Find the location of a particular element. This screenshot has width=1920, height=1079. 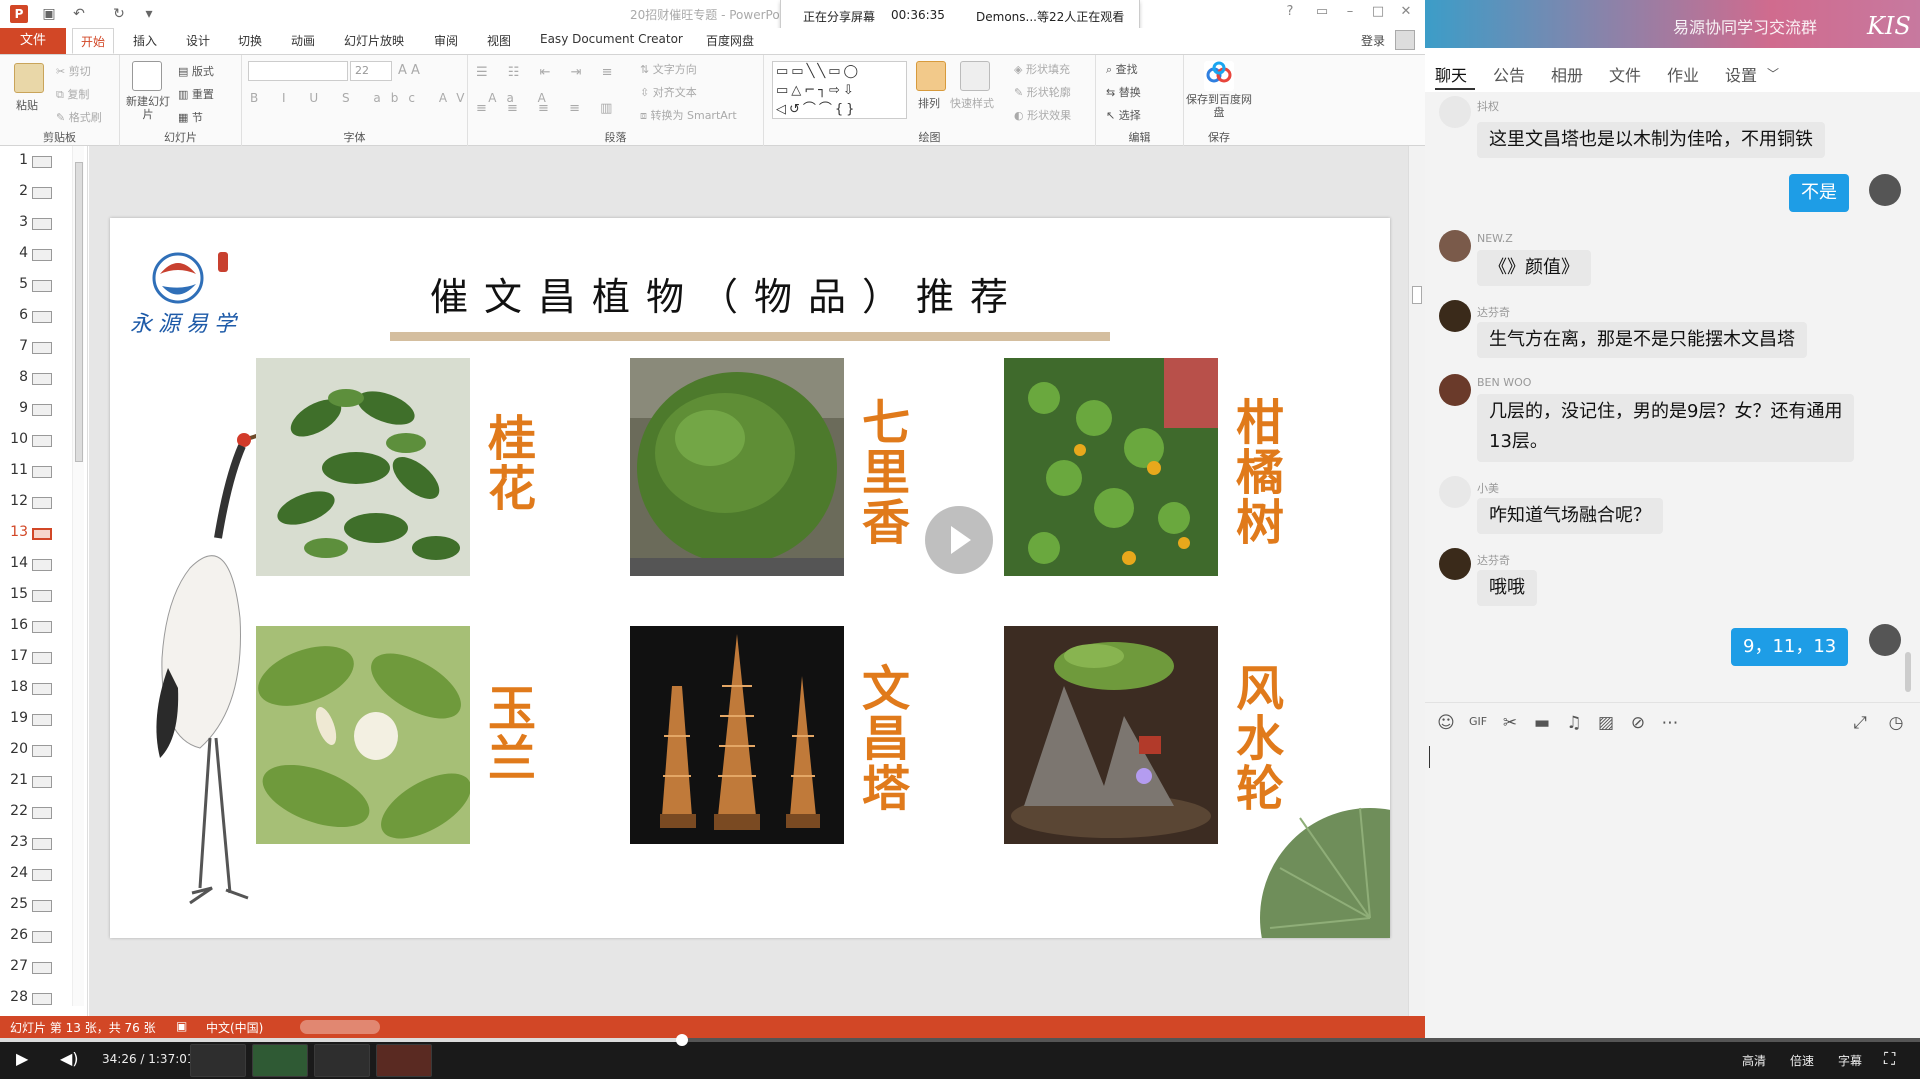

gif-icon: GIF is located at coordinates (1478, 721).